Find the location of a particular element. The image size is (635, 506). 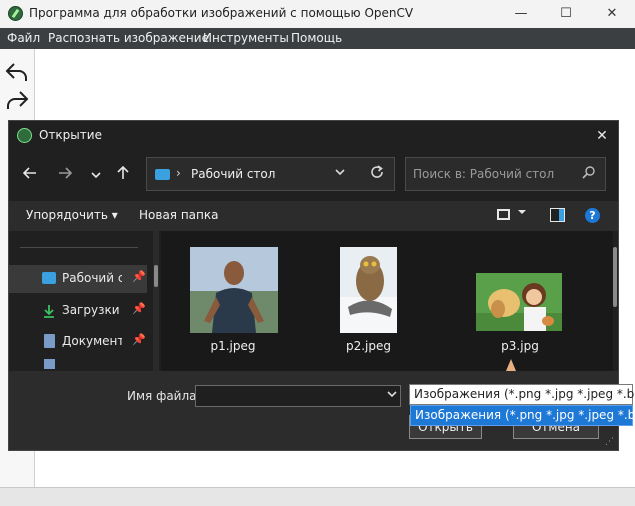

navigation-pane: Рабочий стол 📌 Загрузки 📌 Документы 📌 is located at coordinates (81, 301).